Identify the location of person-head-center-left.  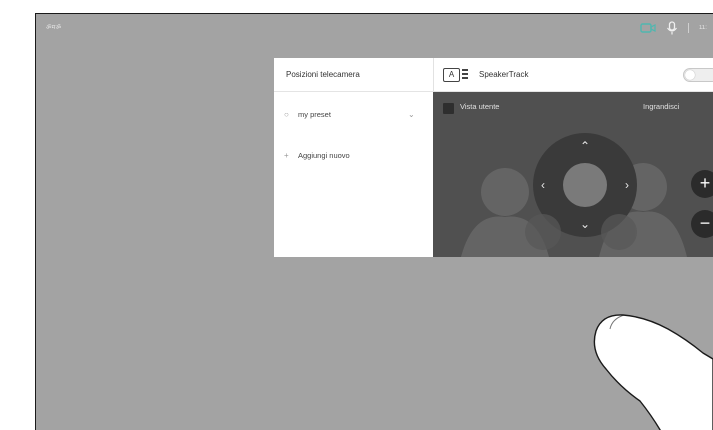
(543, 232).